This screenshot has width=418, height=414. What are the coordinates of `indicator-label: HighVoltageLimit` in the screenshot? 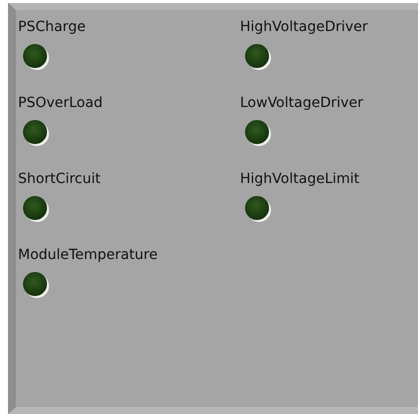 It's located at (300, 179).